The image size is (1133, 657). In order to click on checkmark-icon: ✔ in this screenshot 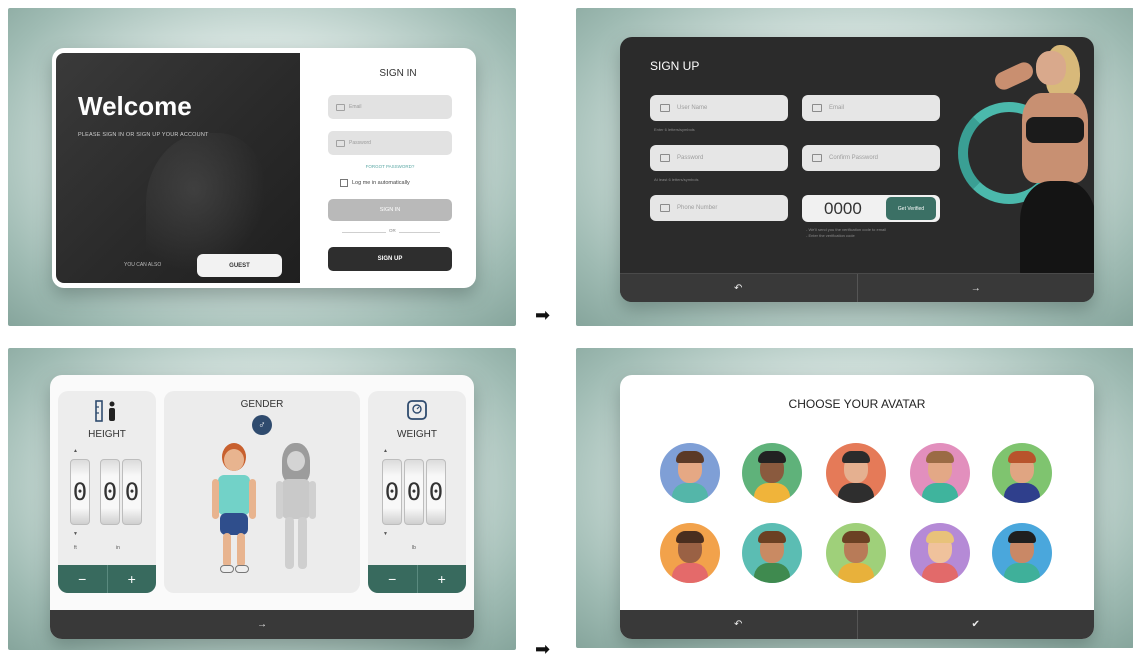, I will do `click(975, 624)`.